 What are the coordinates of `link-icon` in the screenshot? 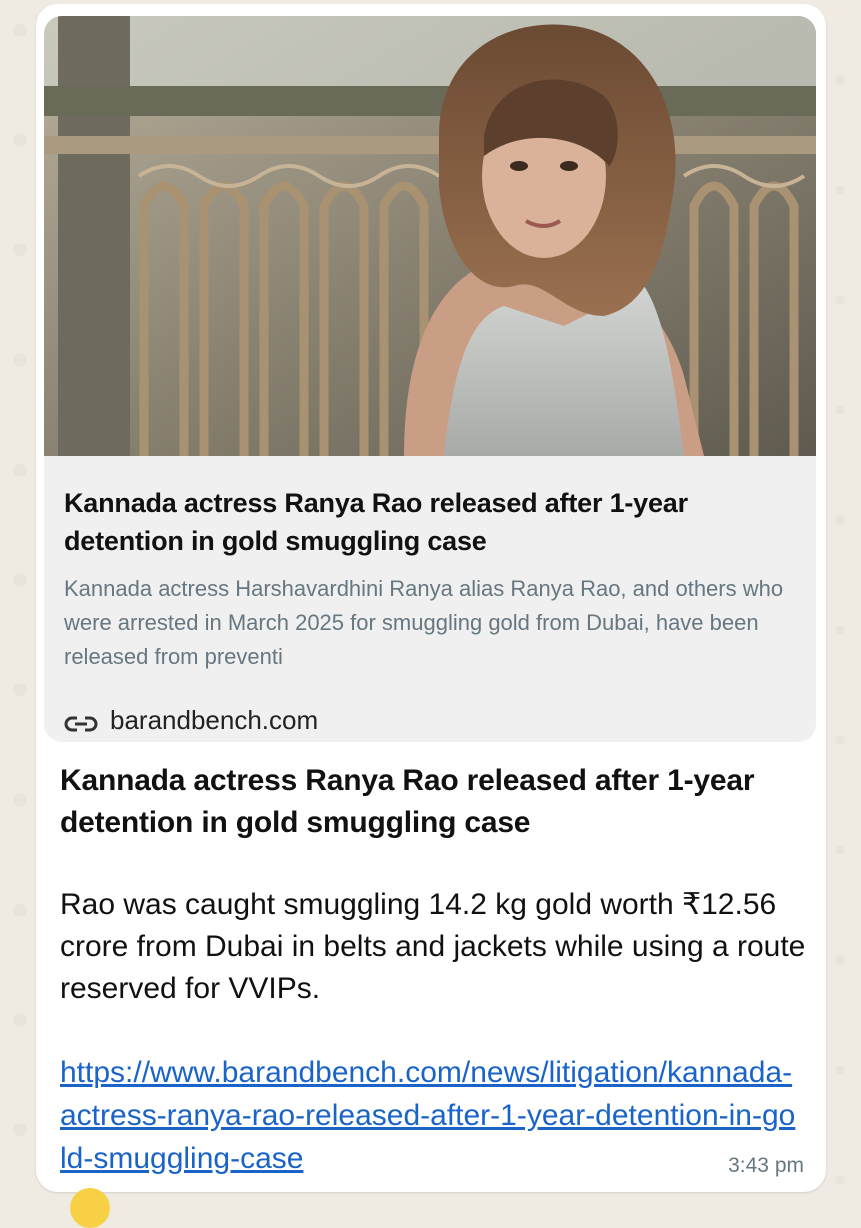 It's located at (81, 721).